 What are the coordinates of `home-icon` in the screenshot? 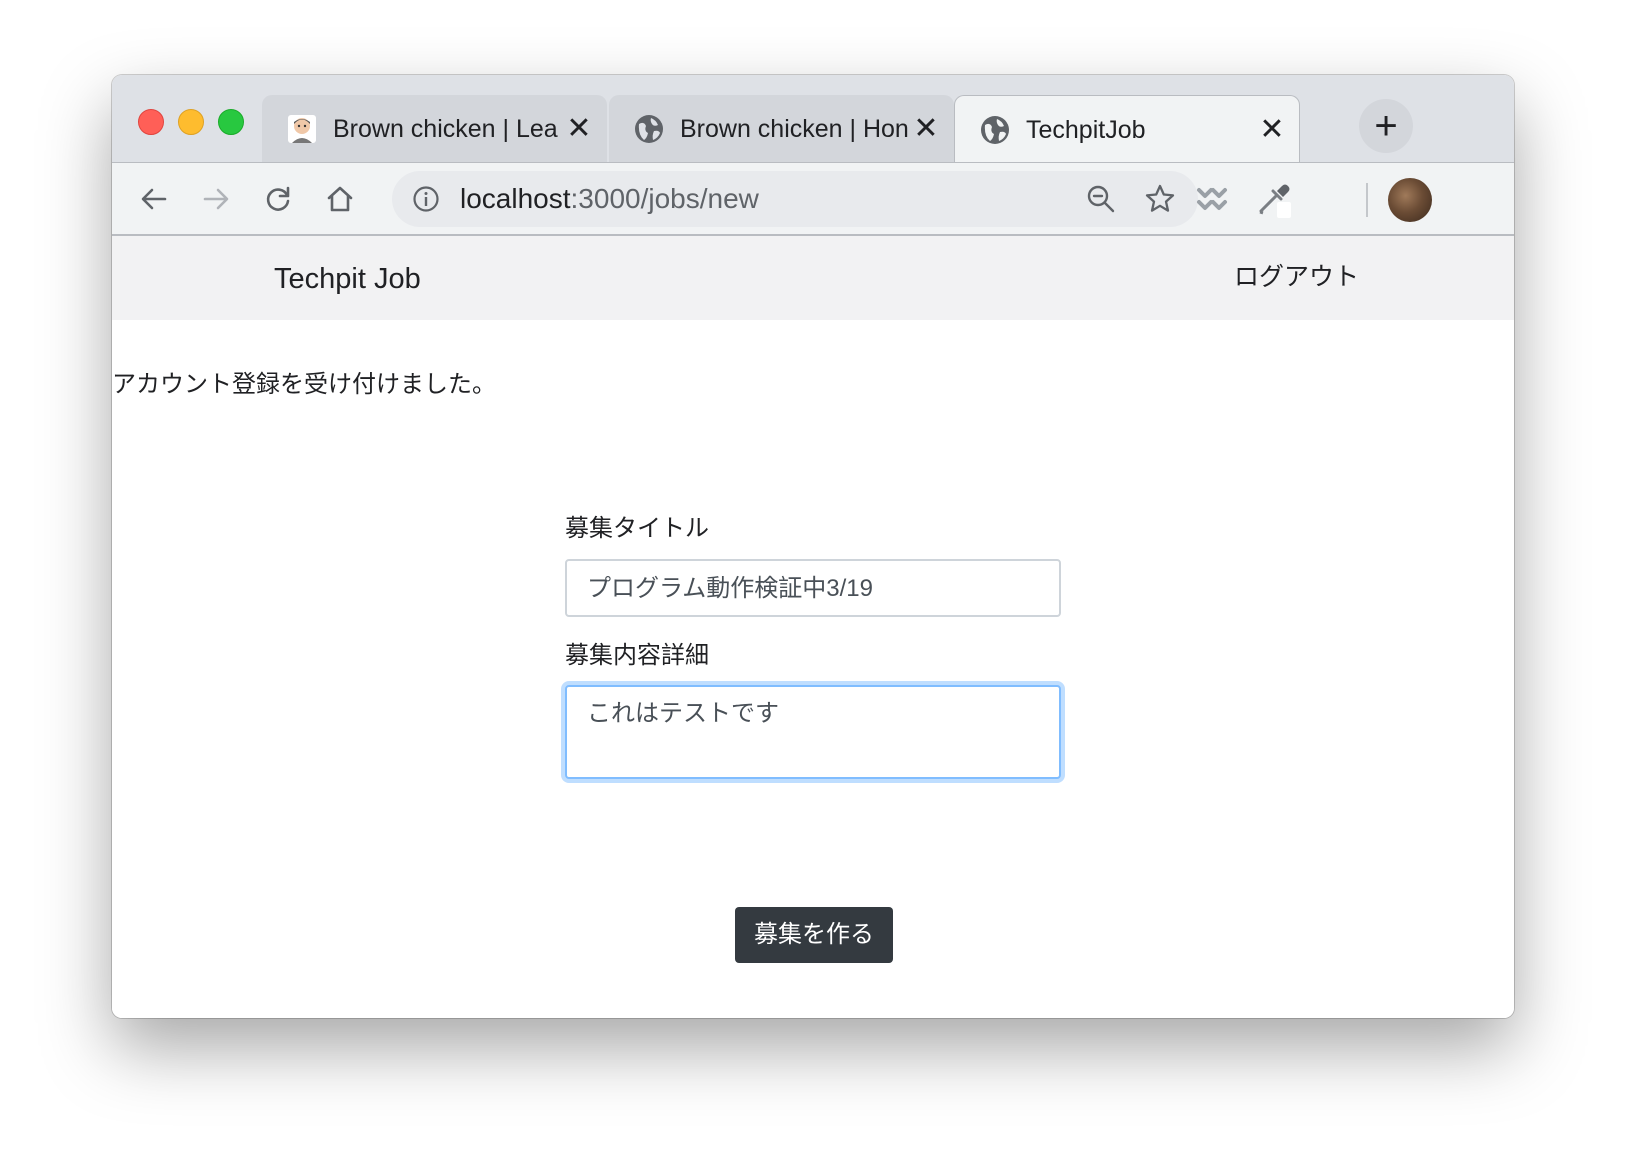 It's located at (340, 199).